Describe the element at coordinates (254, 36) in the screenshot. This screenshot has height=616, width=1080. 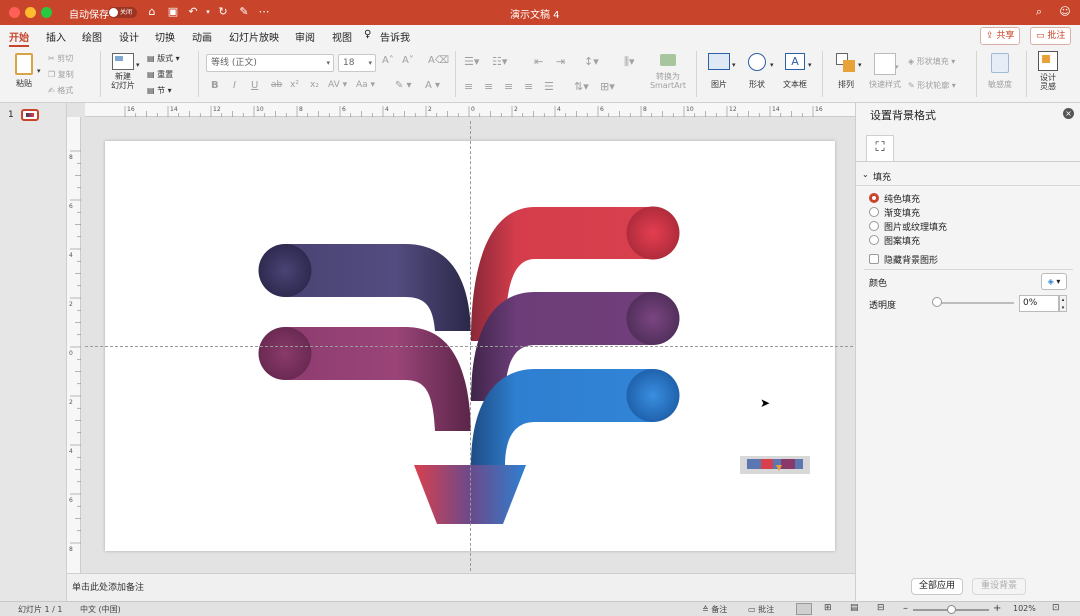
I see `tab-slideshow: 幻灯片放映` at that location.